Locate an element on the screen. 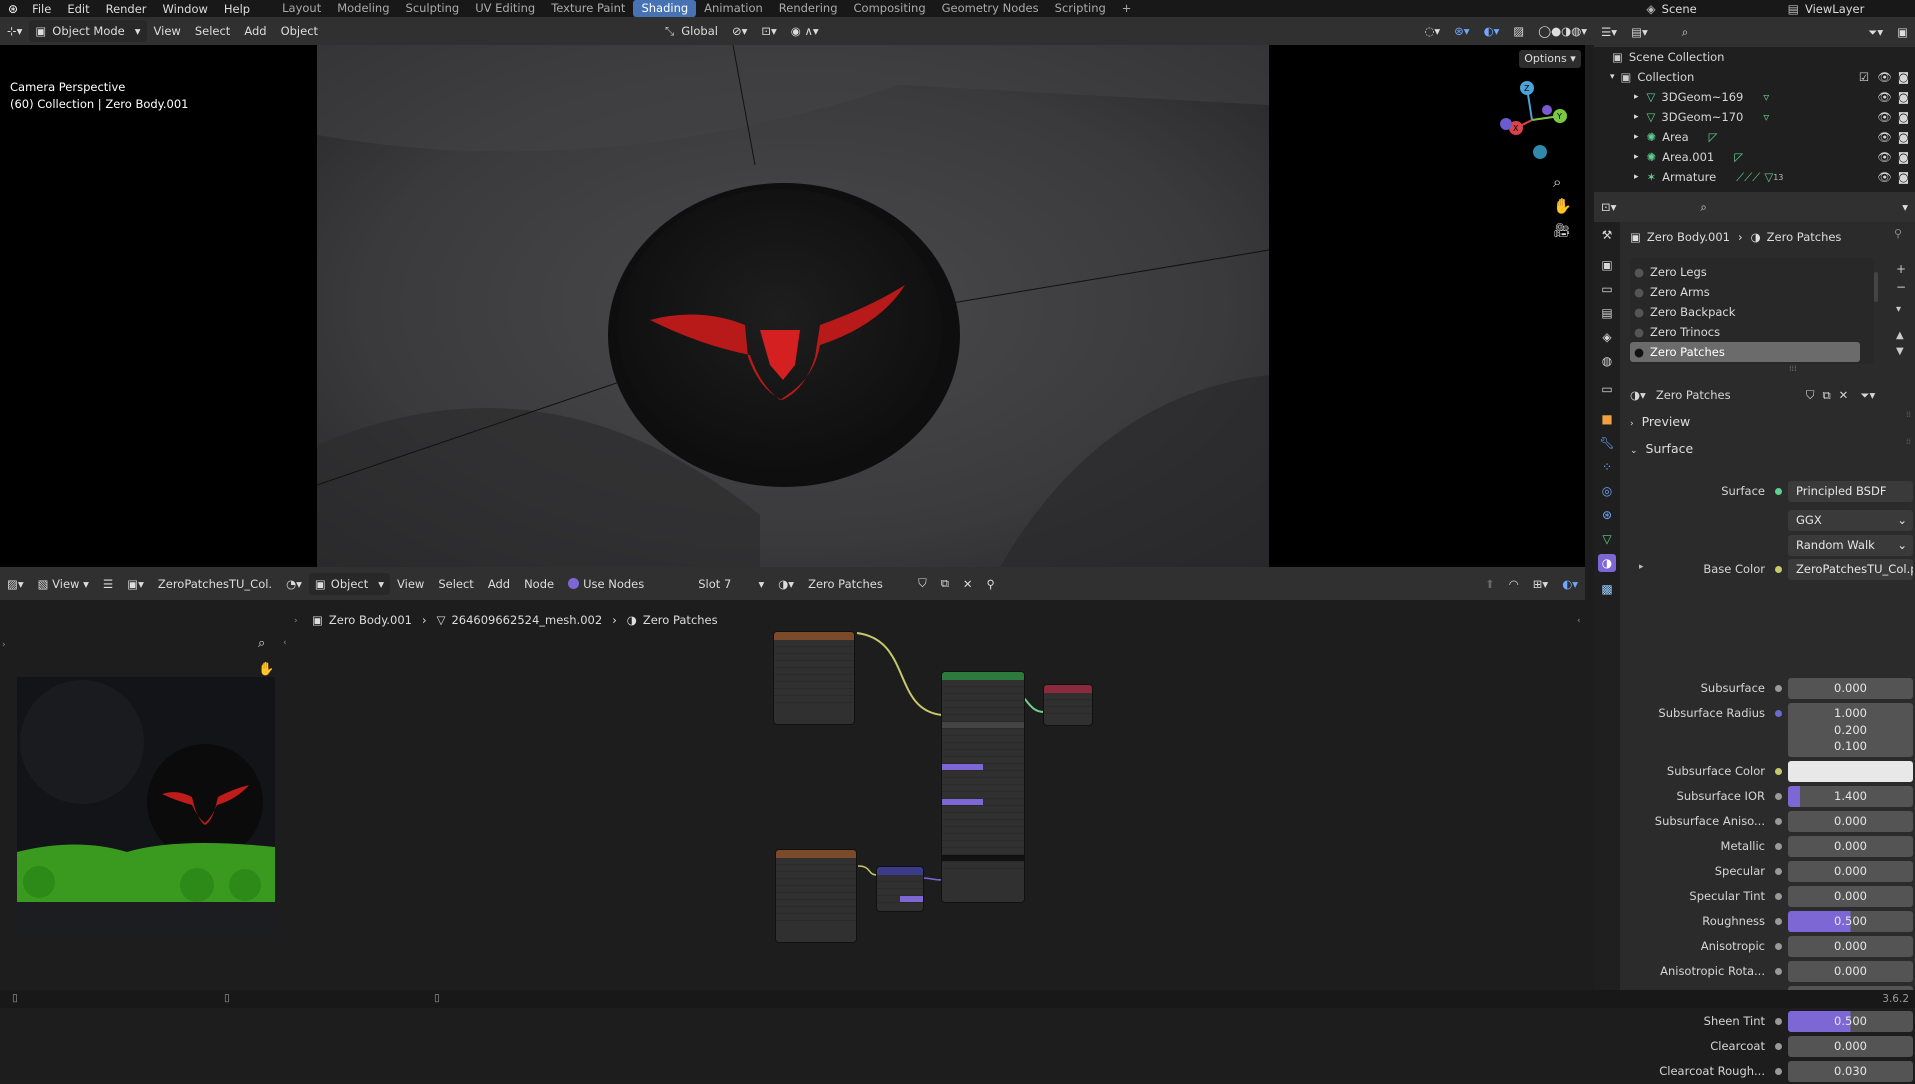 Image resolution: width=1915 pixels, height=1084 pixels. physics-tab-icon: ◎ is located at coordinates (1607, 491).